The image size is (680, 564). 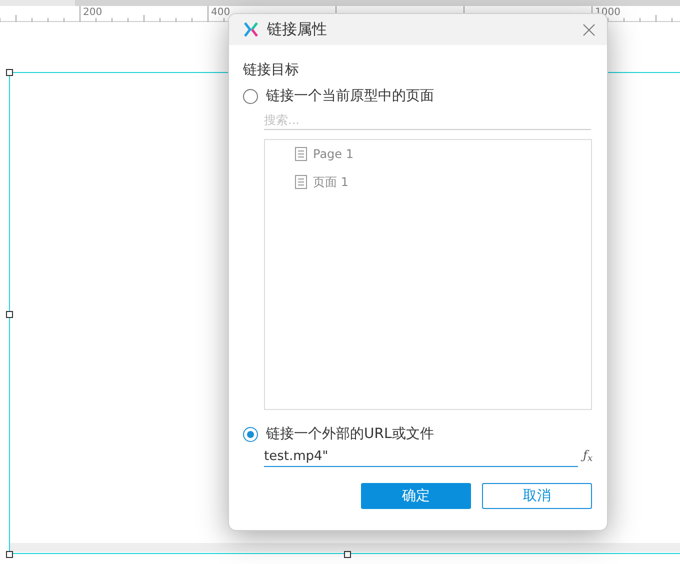 What do you see at coordinates (421, 457) in the screenshot?
I see `url-field: test.mp4"` at bounding box center [421, 457].